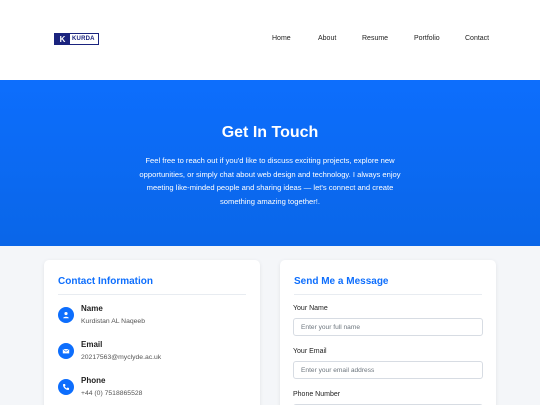 The width and height of the screenshot is (540, 405). I want to click on user-icon, so click(66, 315).